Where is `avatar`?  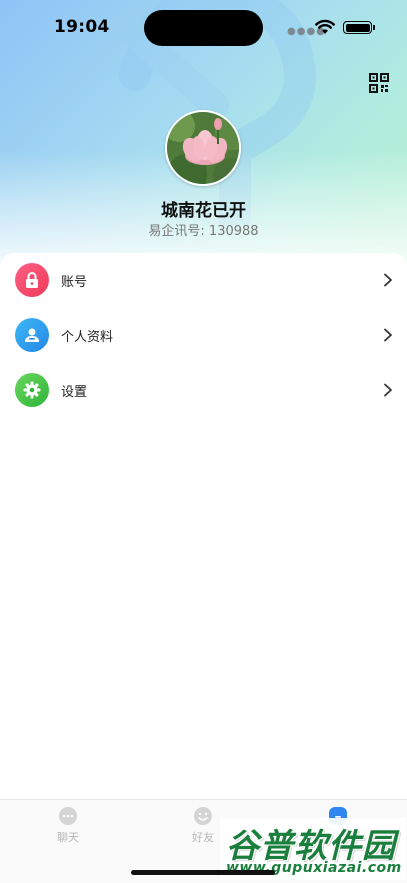 avatar is located at coordinates (203, 148).